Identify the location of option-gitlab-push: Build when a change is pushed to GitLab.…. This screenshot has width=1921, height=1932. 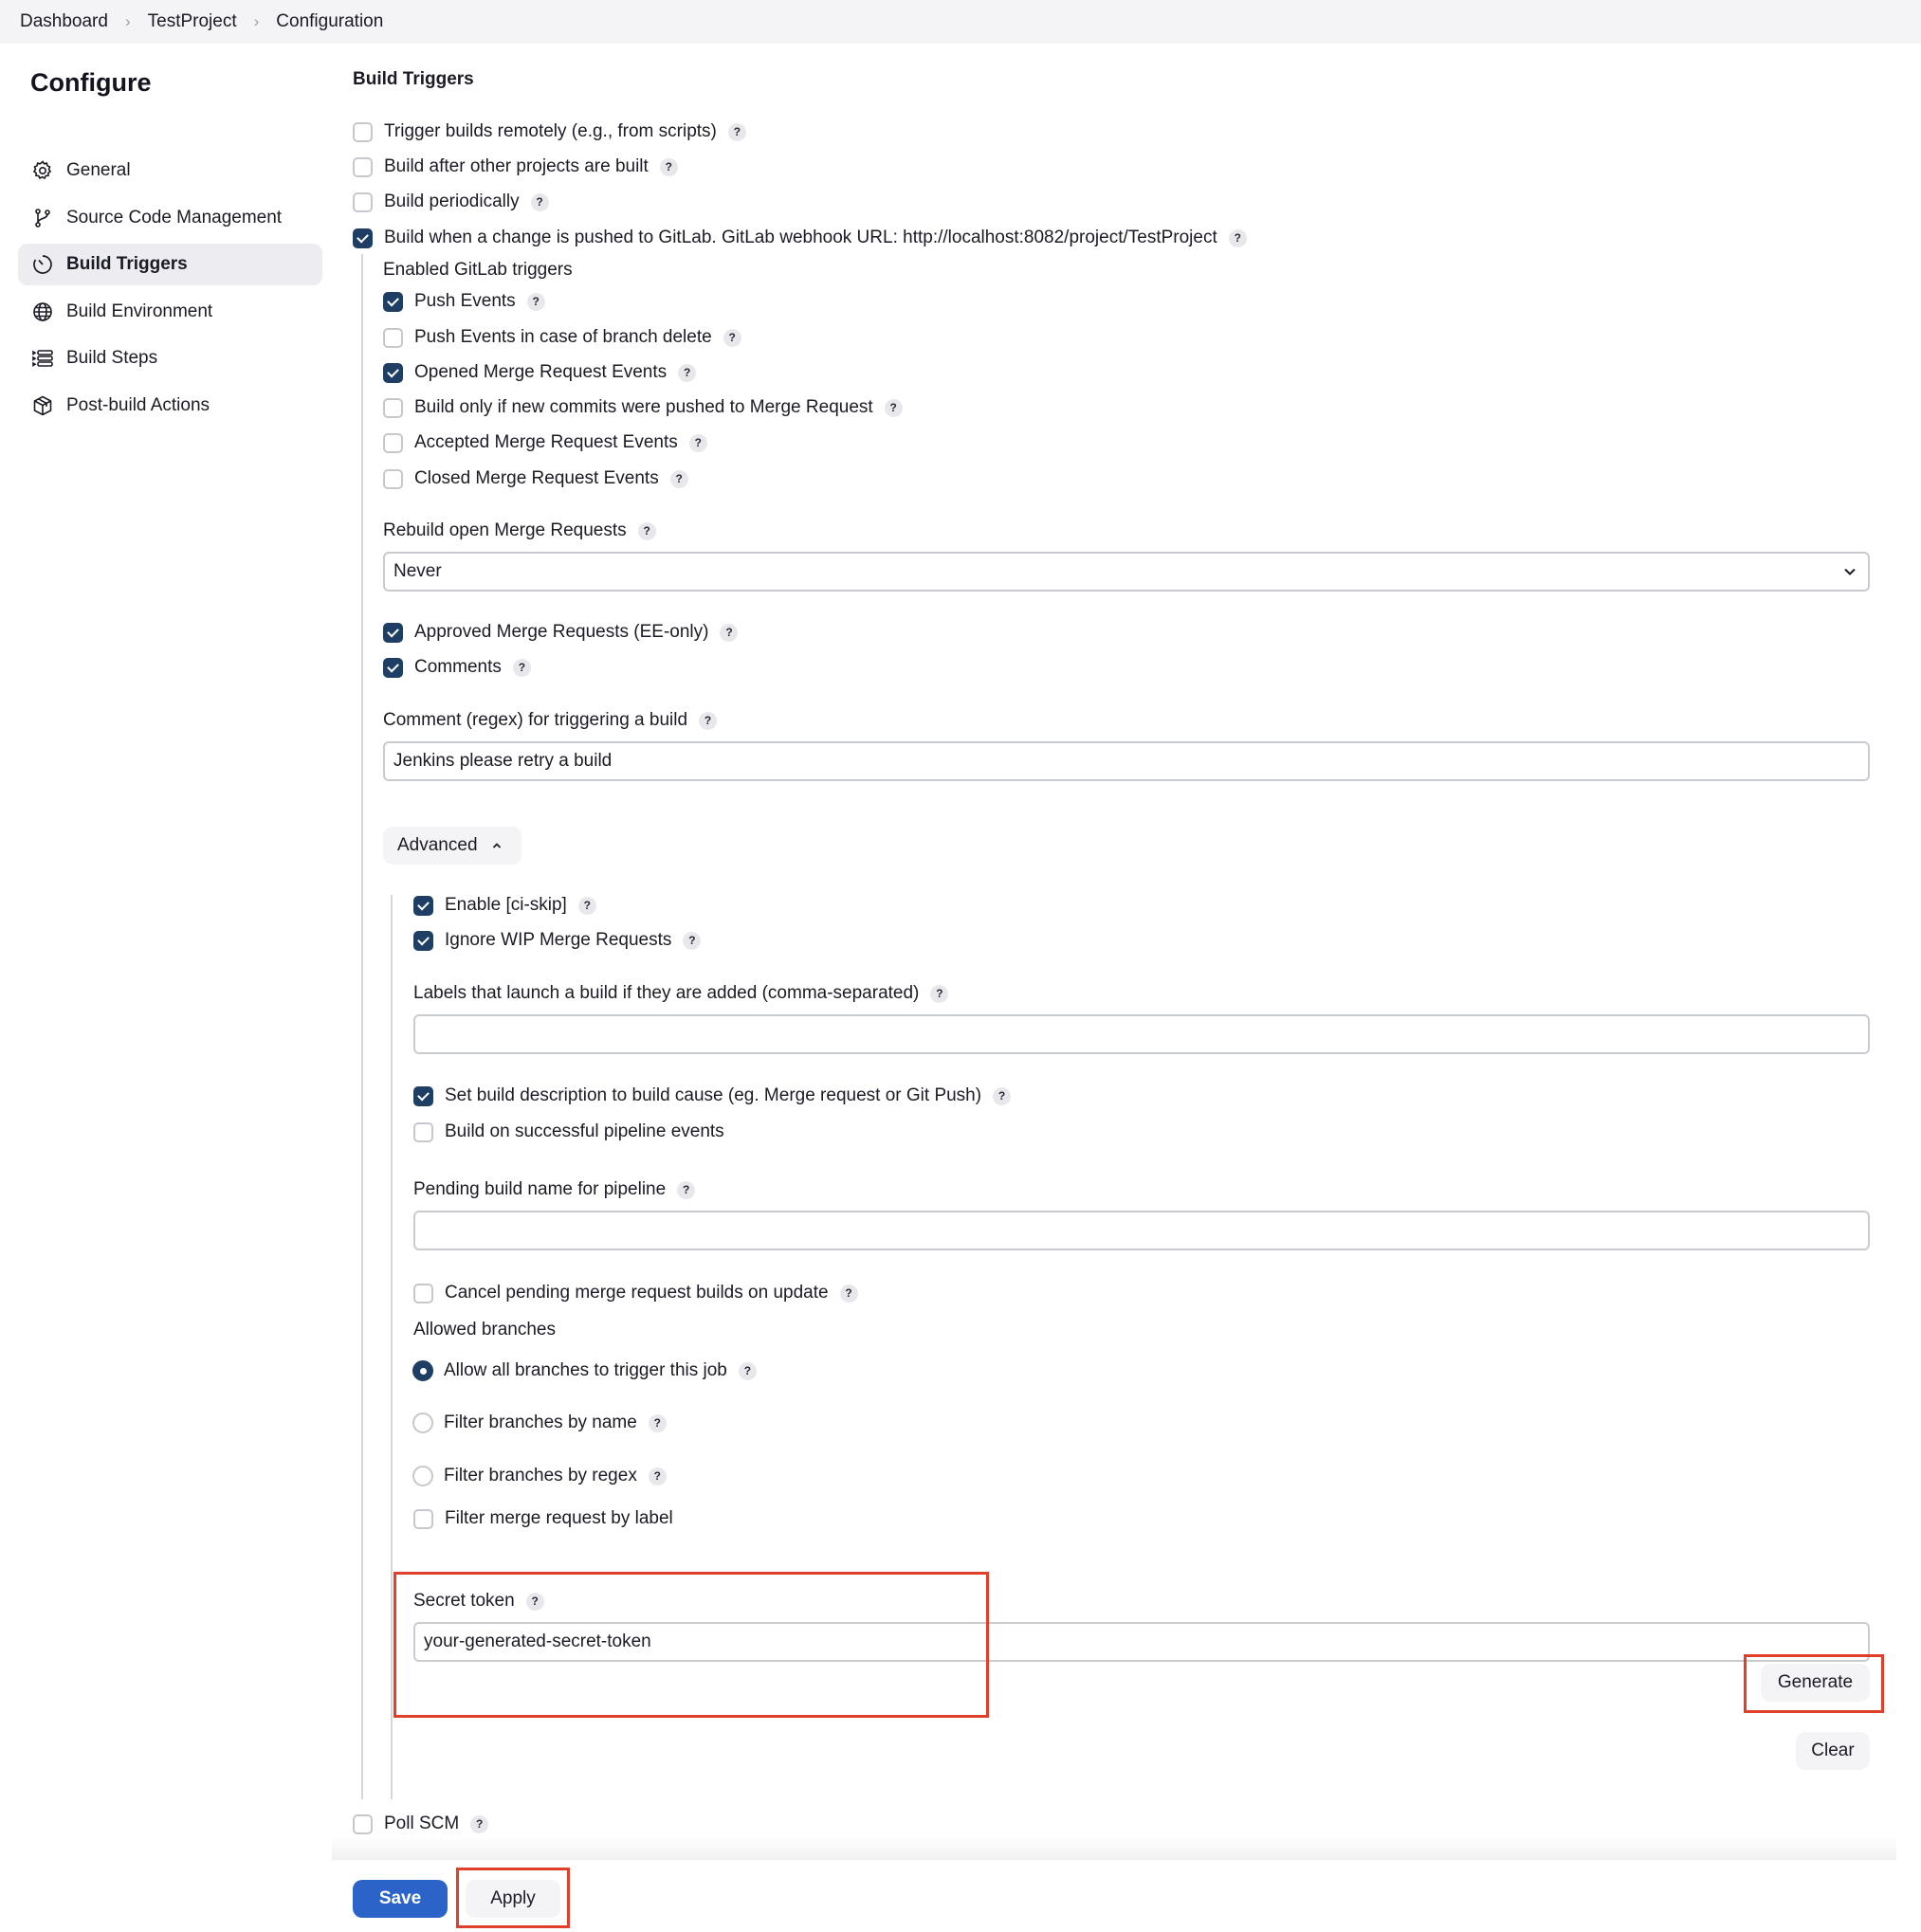
(800, 238).